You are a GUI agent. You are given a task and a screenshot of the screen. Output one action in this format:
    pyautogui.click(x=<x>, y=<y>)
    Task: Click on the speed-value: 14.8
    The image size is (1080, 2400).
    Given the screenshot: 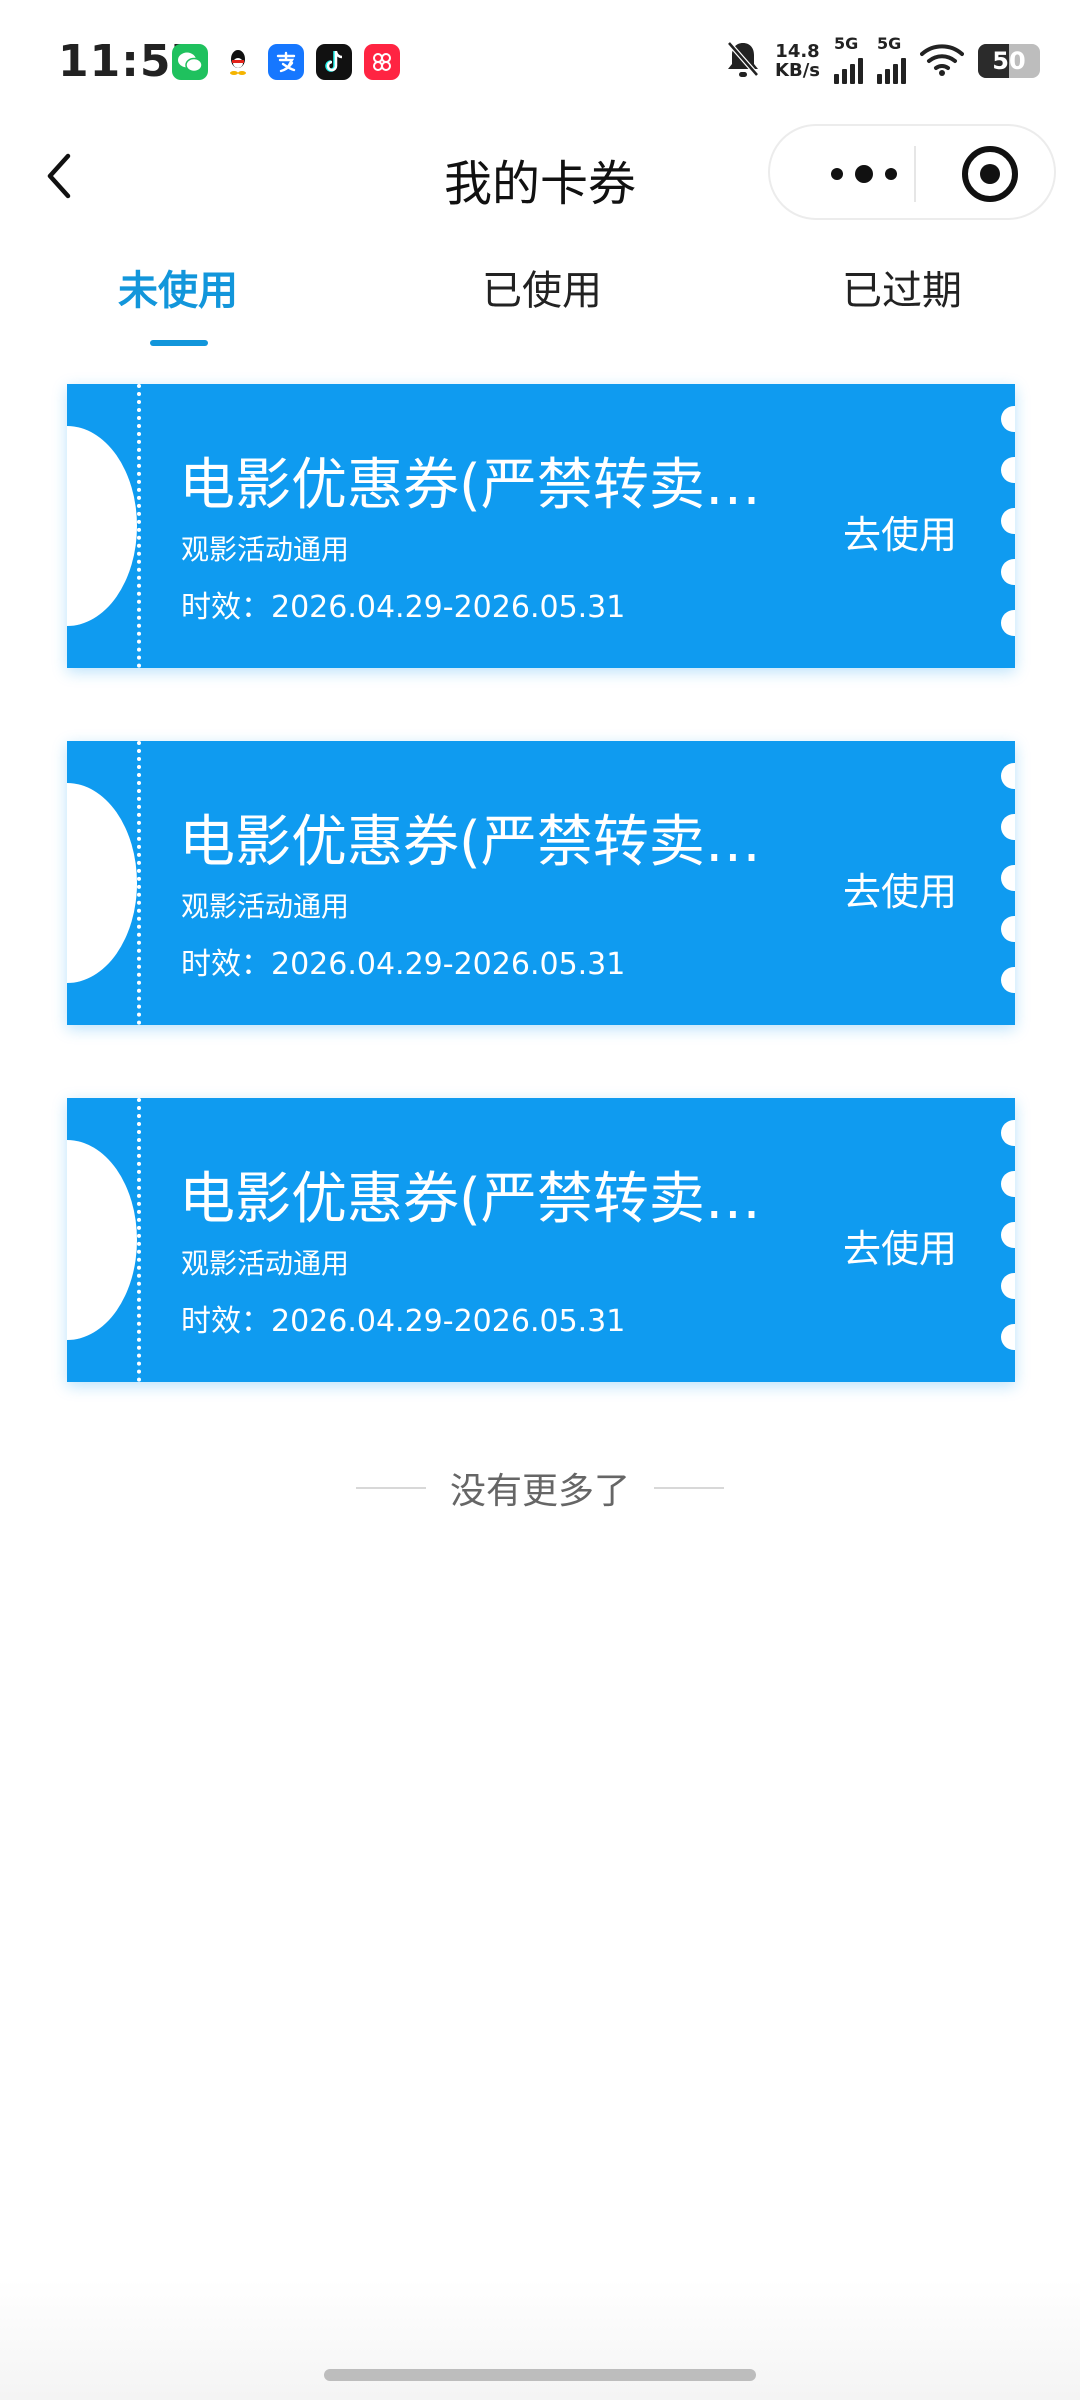 What is the action you would take?
    pyautogui.click(x=797, y=51)
    